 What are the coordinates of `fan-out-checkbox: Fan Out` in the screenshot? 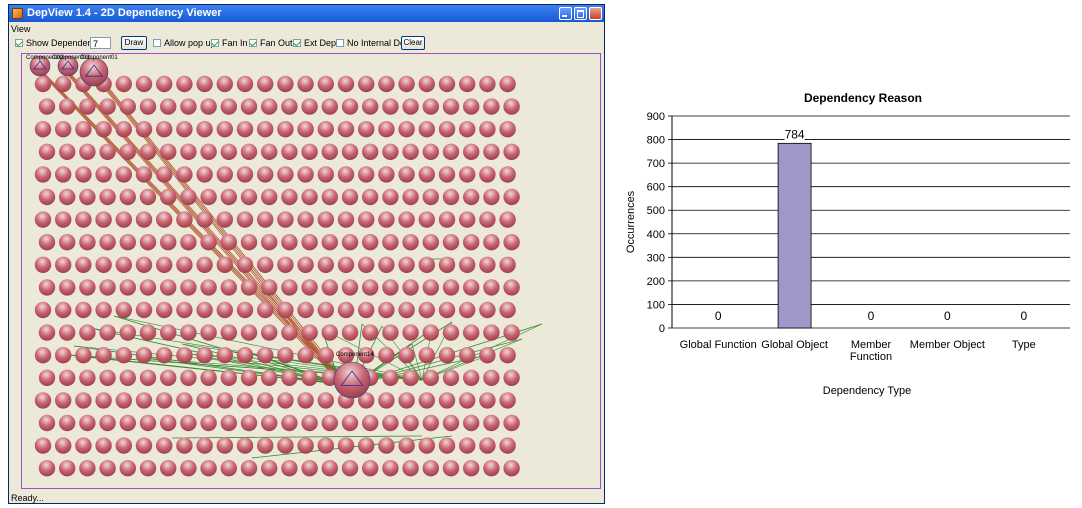 It's located at (271, 43).